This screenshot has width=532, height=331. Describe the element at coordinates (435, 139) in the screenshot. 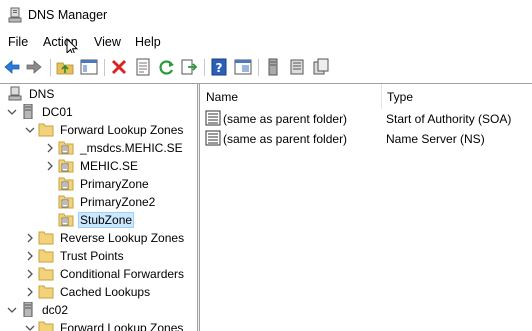

I see `record-type: Name Server (NS)` at that location.